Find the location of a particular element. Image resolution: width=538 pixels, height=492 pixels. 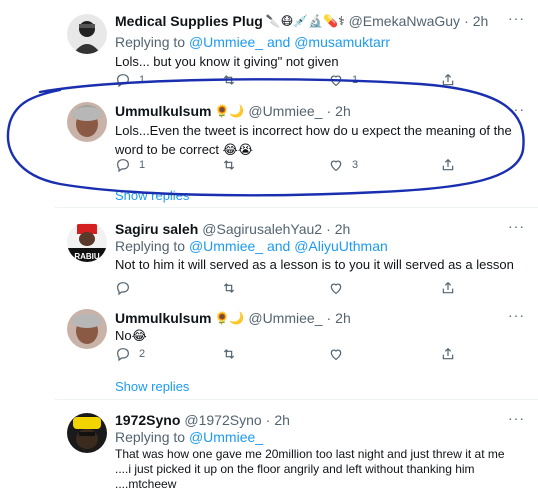

avatar: RABIU is located at coordinates (87, 242).